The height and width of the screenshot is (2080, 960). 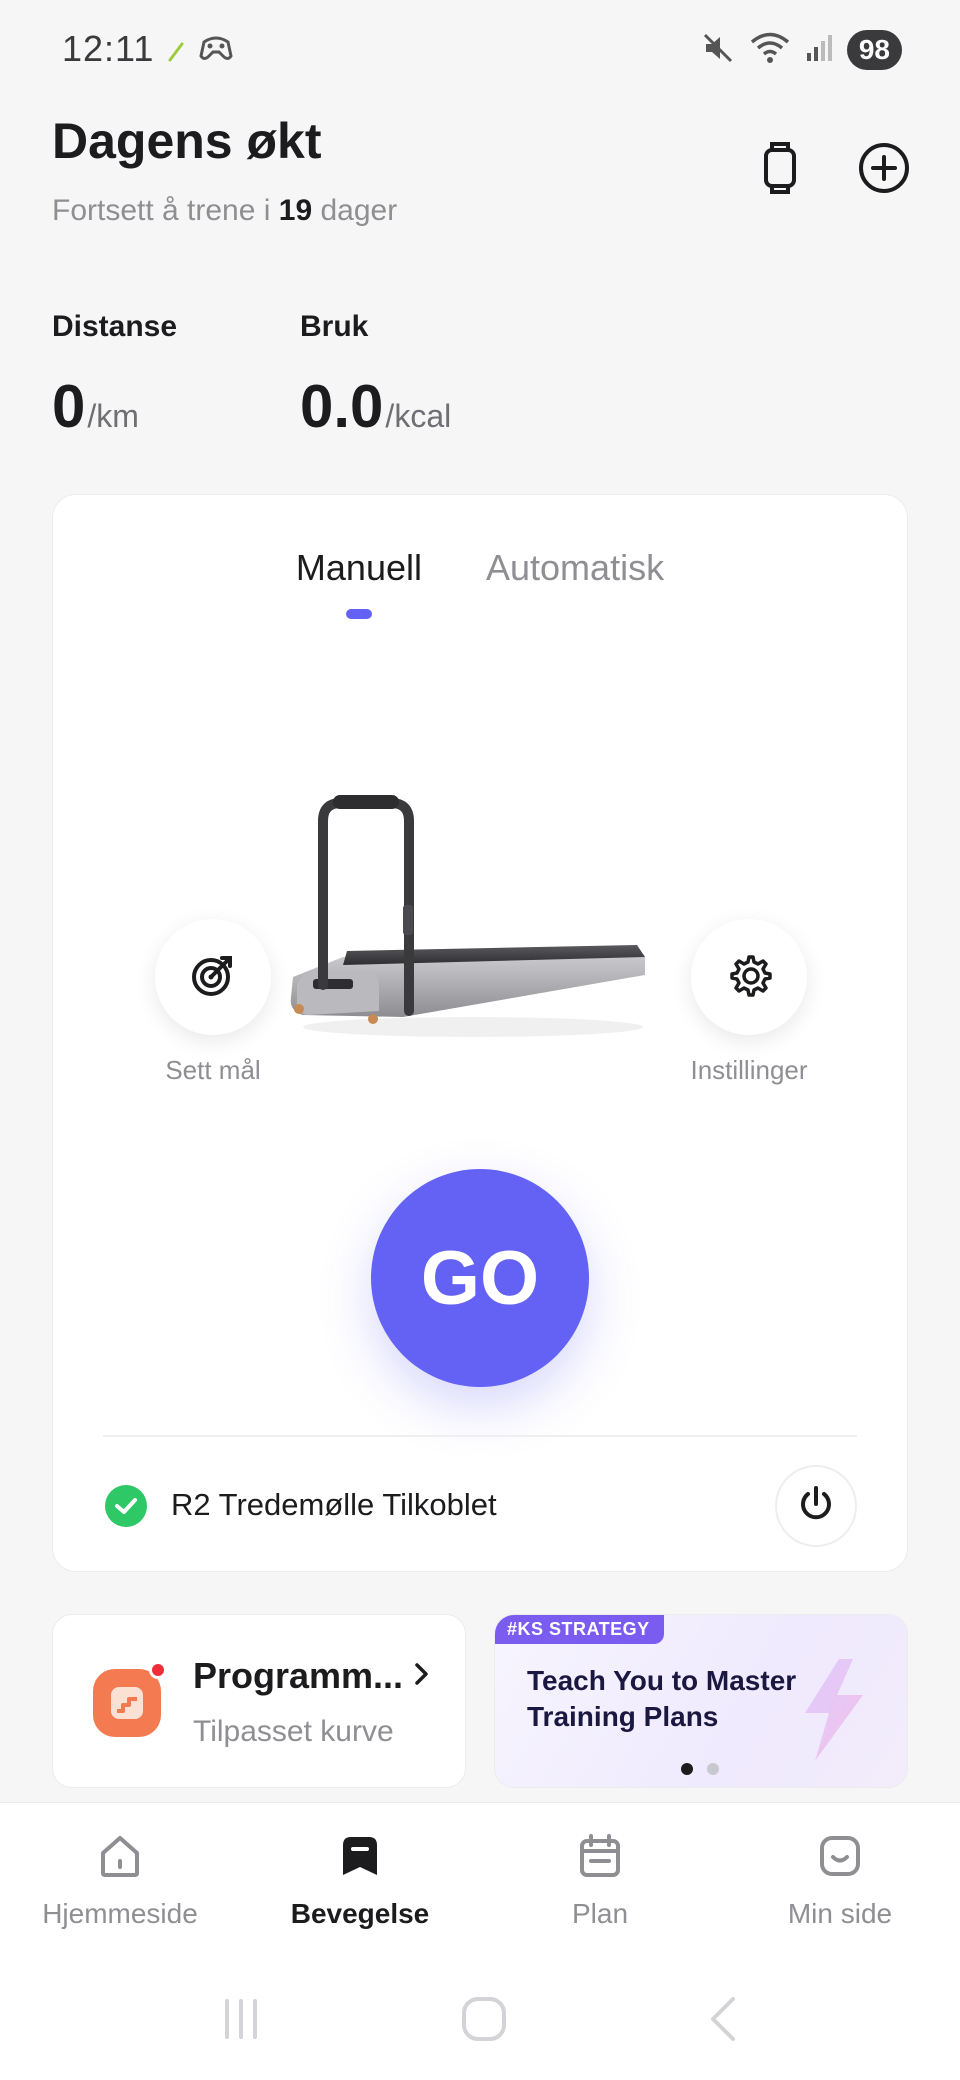 What do you see at coordinates (480, 50) in the screenshot?
I see `status-bar: 12:11 98` at bounding box center [480, 50].